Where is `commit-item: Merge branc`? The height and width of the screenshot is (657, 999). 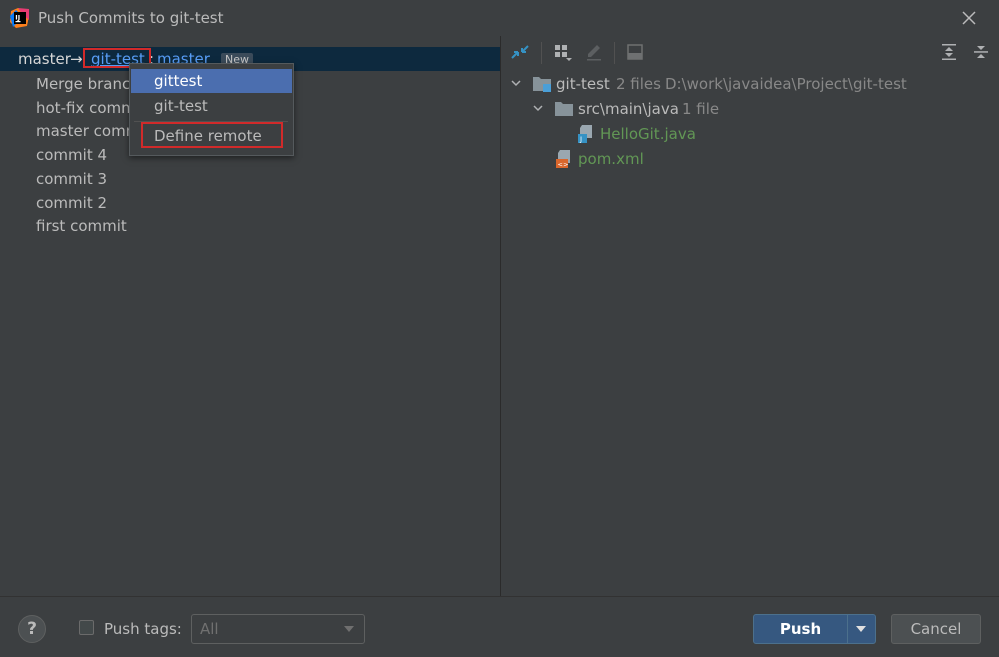 commit-item: Merge branc is located at coordinates (83, 84).